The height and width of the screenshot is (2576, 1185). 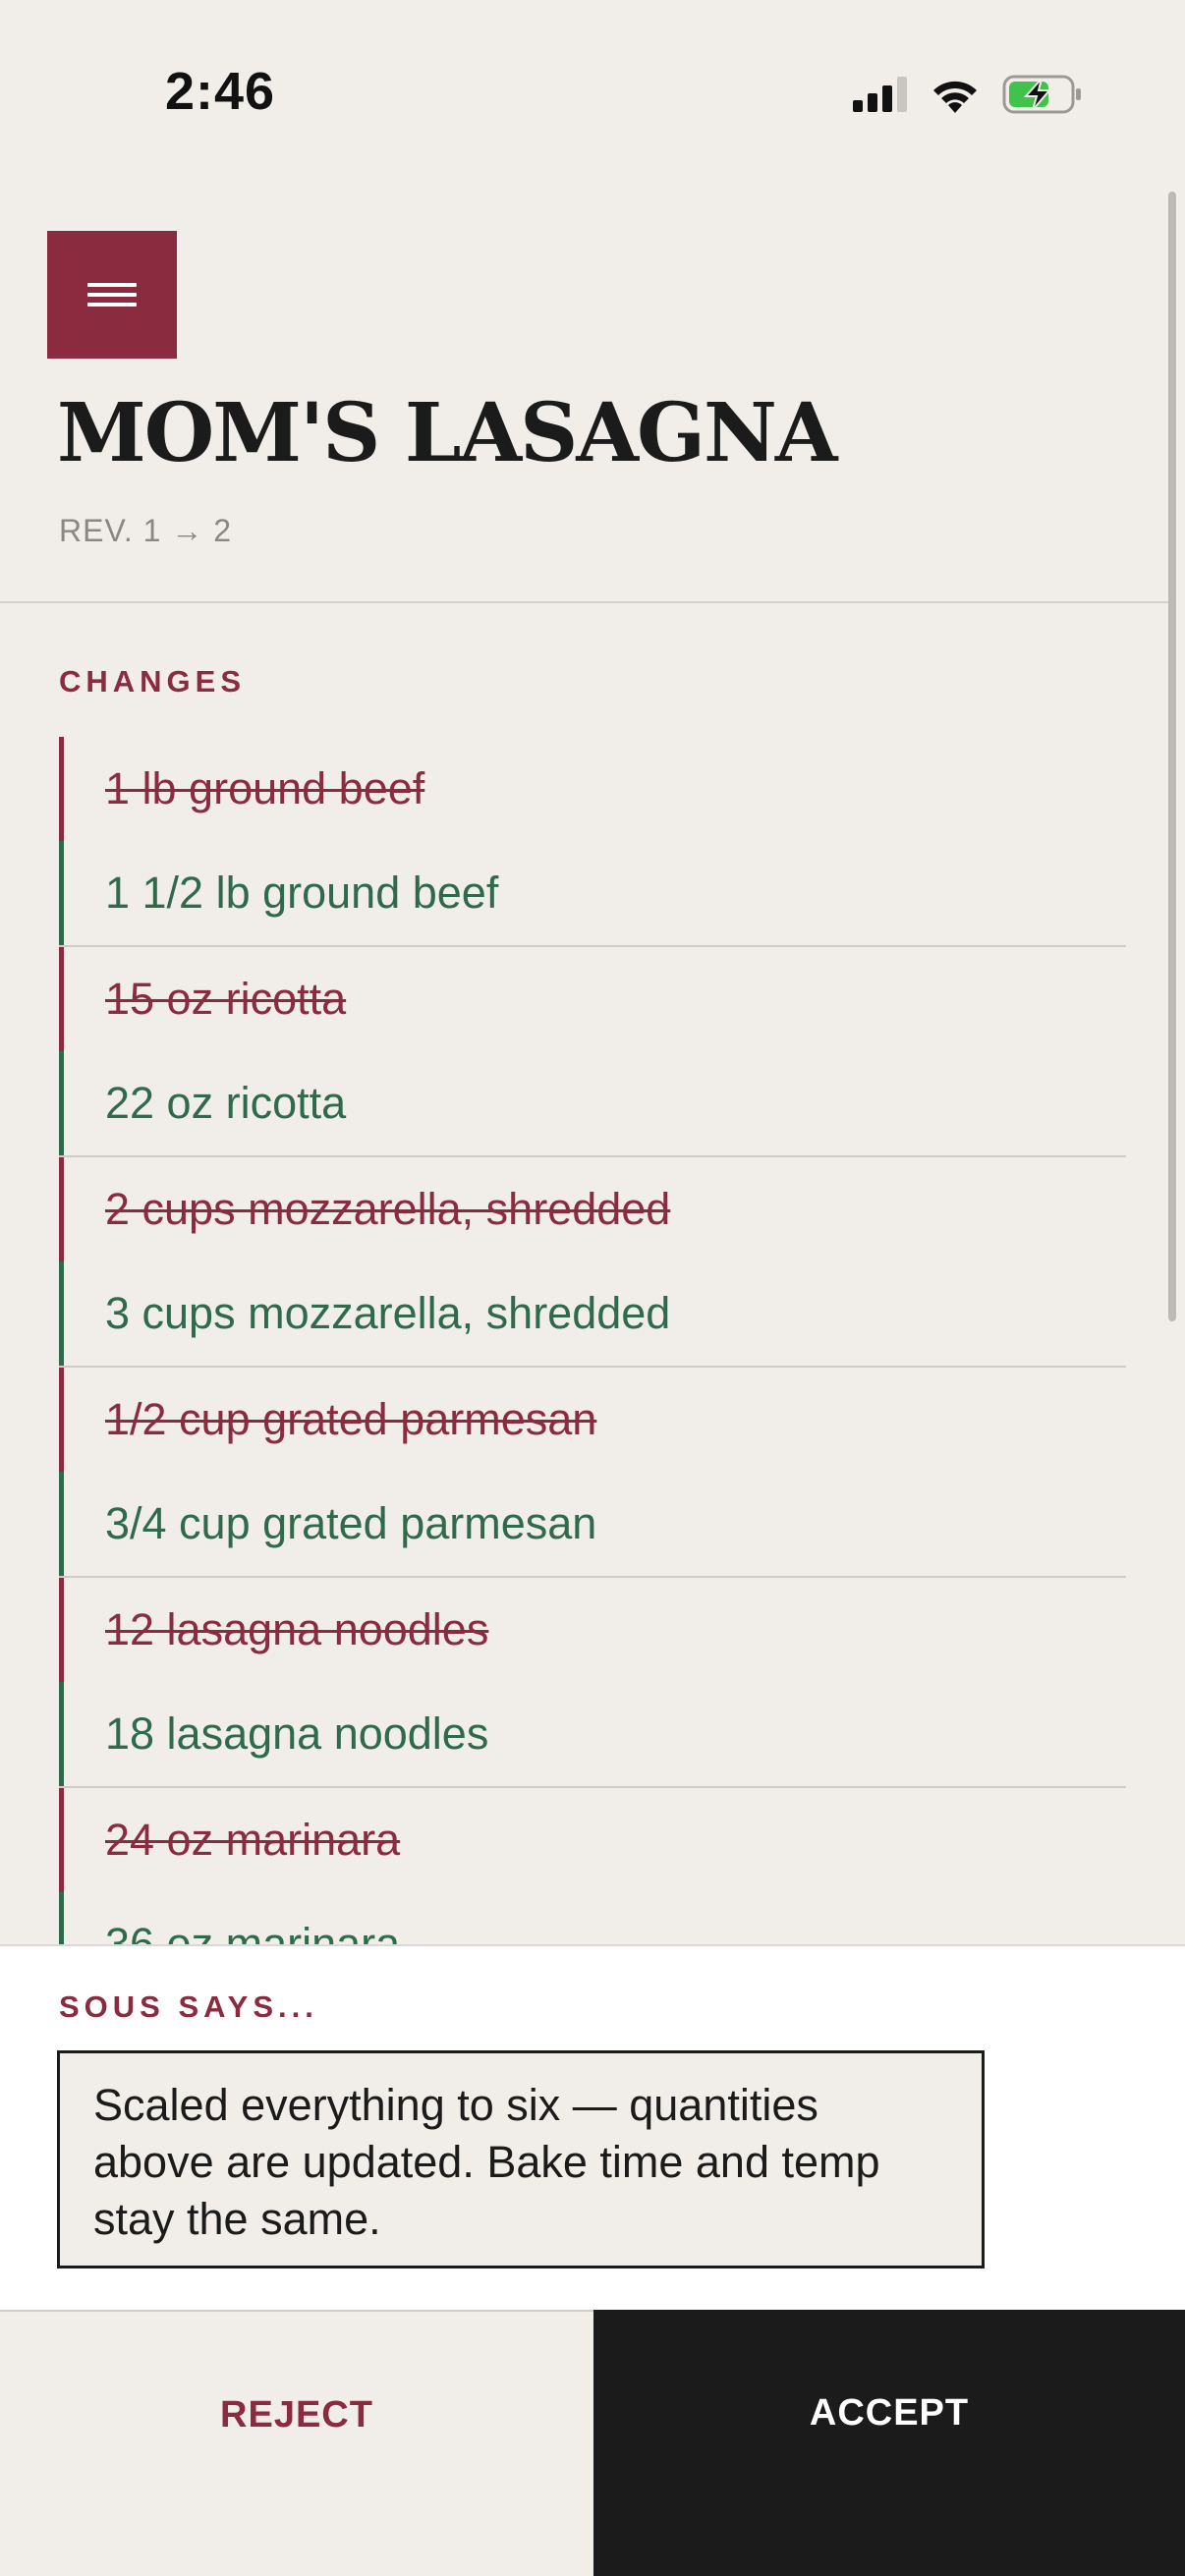 What do you see at coordinates (584, 602) in the screenshot?
I see `header-divider` at bounding box center [584, 602].